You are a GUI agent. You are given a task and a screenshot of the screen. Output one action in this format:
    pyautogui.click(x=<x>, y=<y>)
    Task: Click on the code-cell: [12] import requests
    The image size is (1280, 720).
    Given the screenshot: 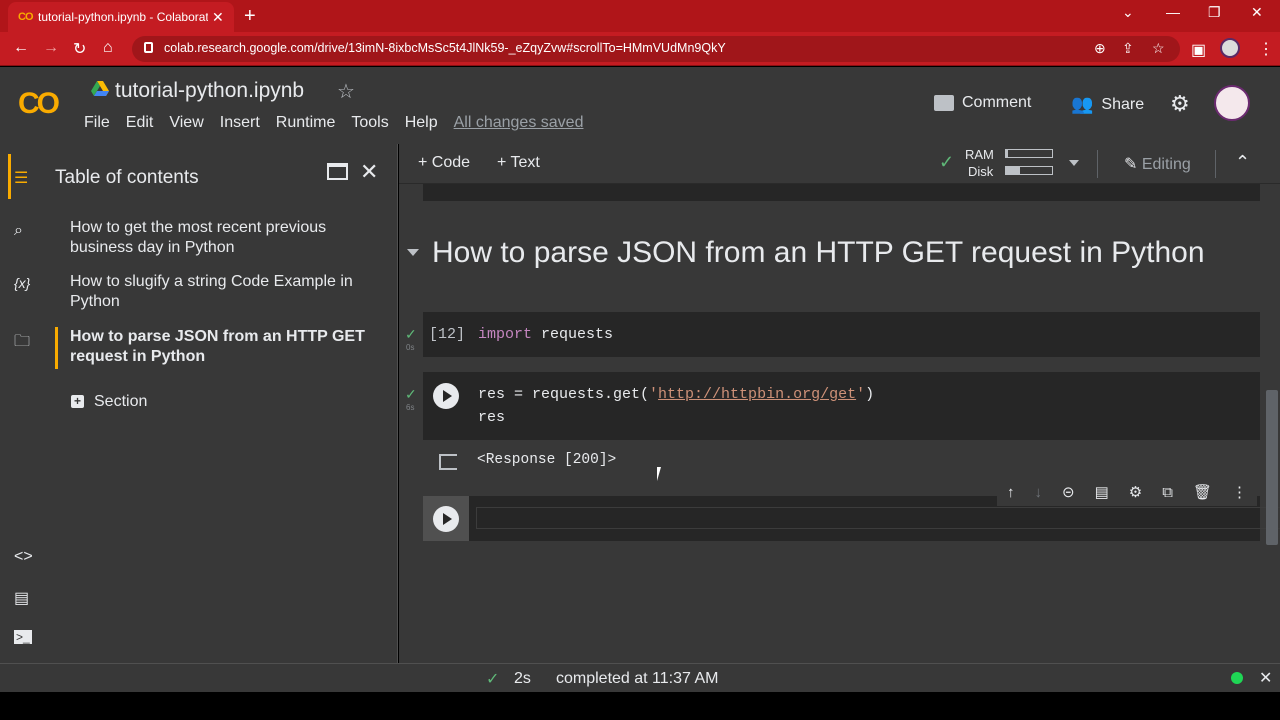 What is the action you would take?
    pyautogui.click(x=841, y=334)
    